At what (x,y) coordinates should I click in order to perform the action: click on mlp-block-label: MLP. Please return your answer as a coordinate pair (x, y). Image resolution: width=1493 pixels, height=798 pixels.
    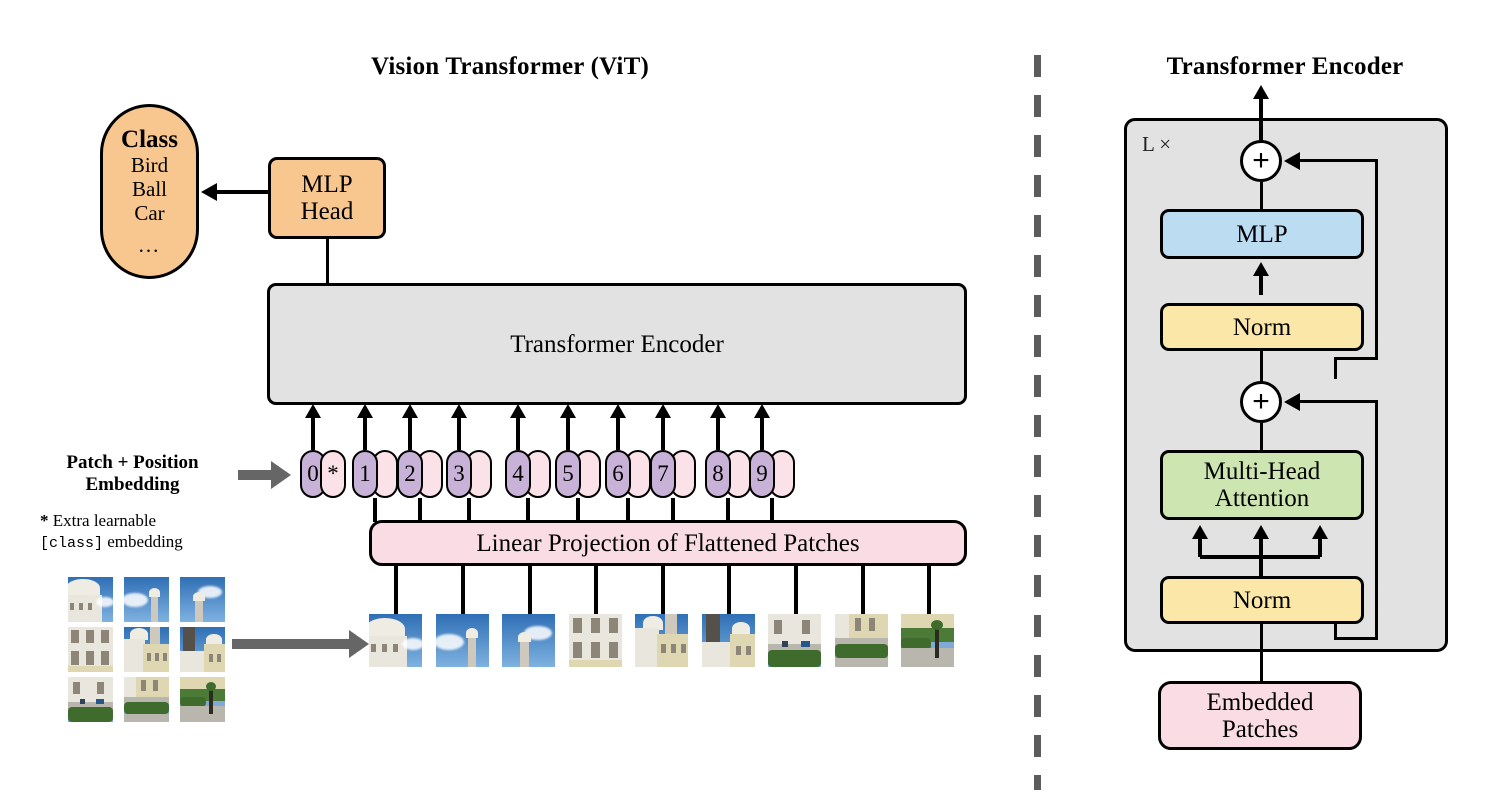
    Looking at the image, I should click on (1262, 234).